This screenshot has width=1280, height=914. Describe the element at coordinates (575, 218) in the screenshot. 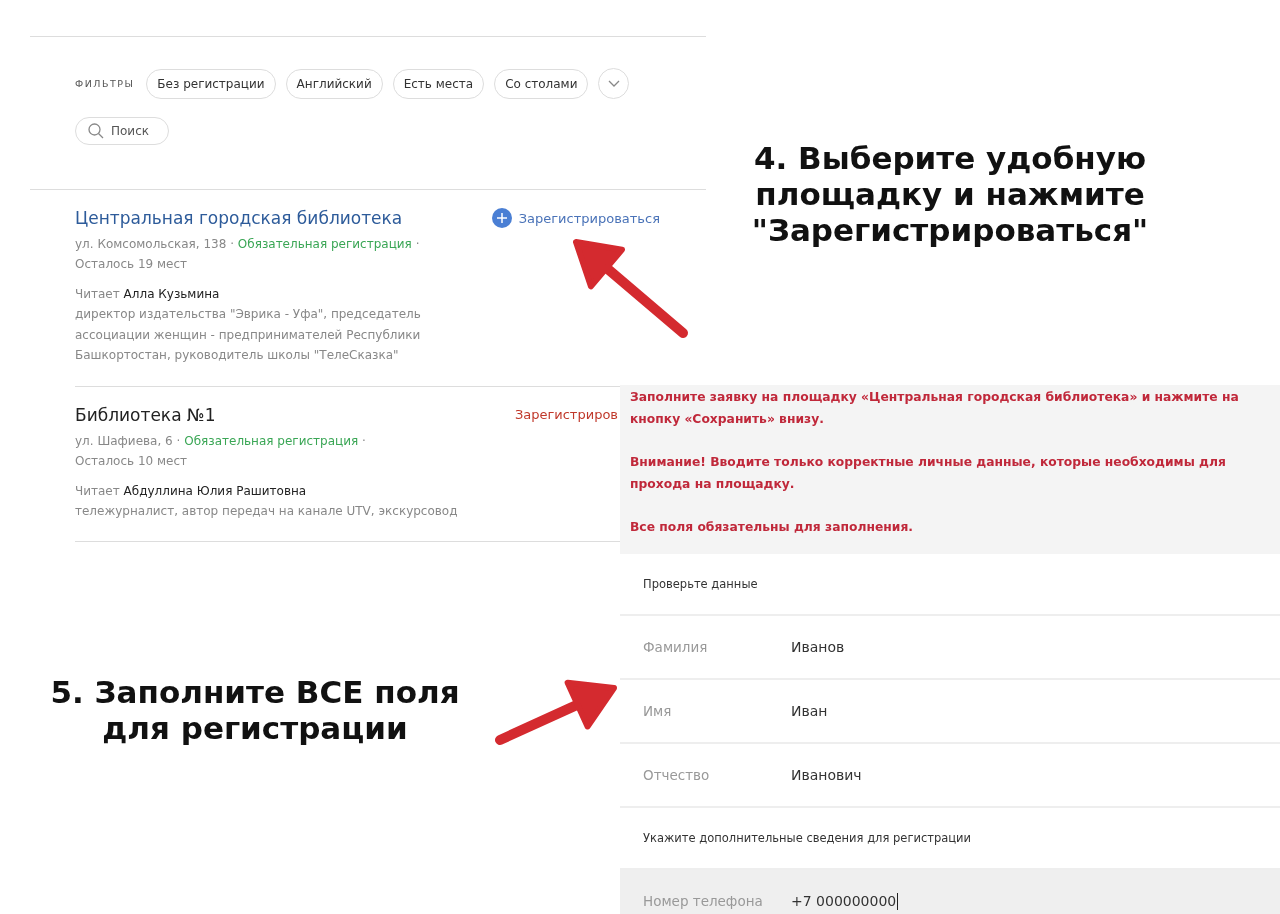

I see `register-link: Зарегистрироваться` at that location.